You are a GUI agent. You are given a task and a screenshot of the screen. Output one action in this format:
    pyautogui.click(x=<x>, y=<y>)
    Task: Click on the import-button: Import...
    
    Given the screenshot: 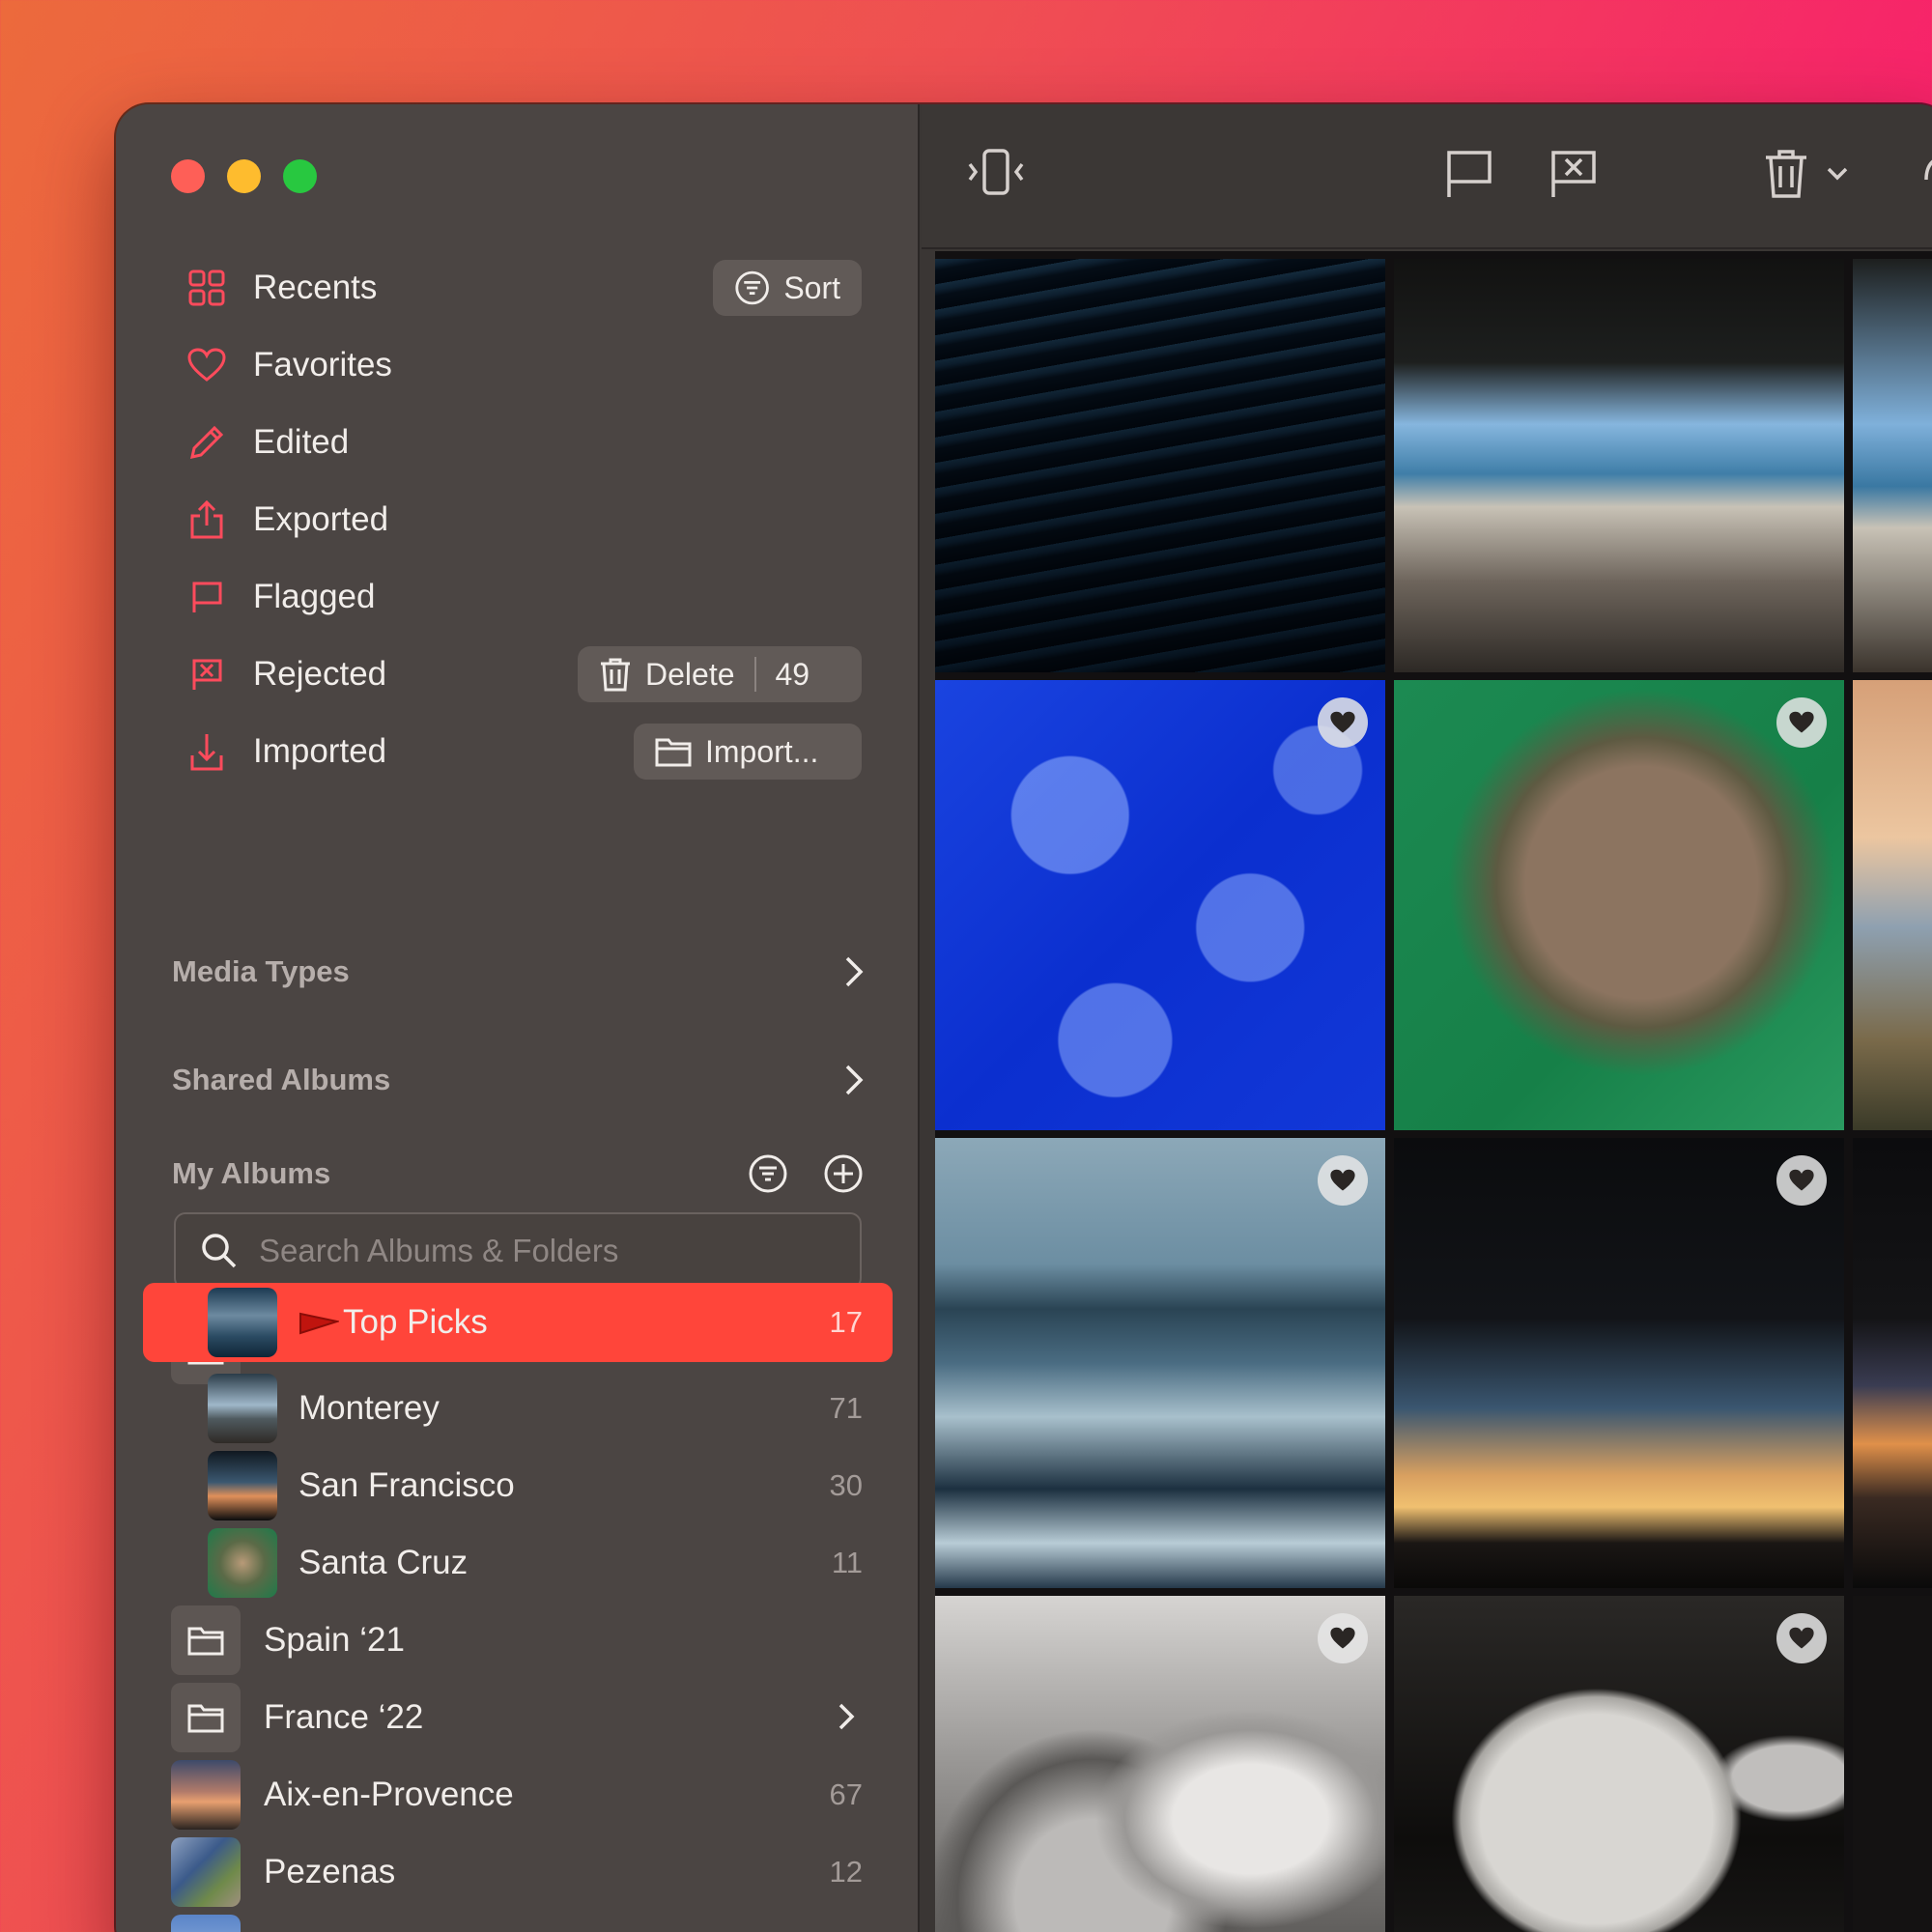 What is the action you would take?
    pyautogui.click(x=748, y=752)
    